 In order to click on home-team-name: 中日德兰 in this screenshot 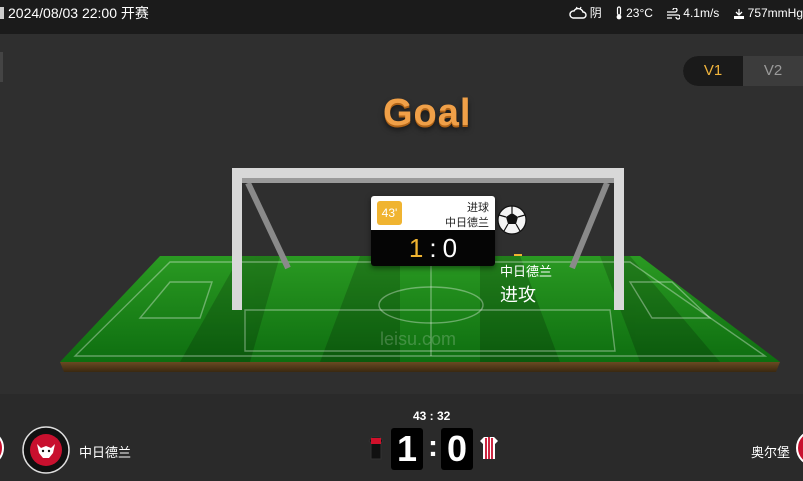, I will do `click(105, 451)`.